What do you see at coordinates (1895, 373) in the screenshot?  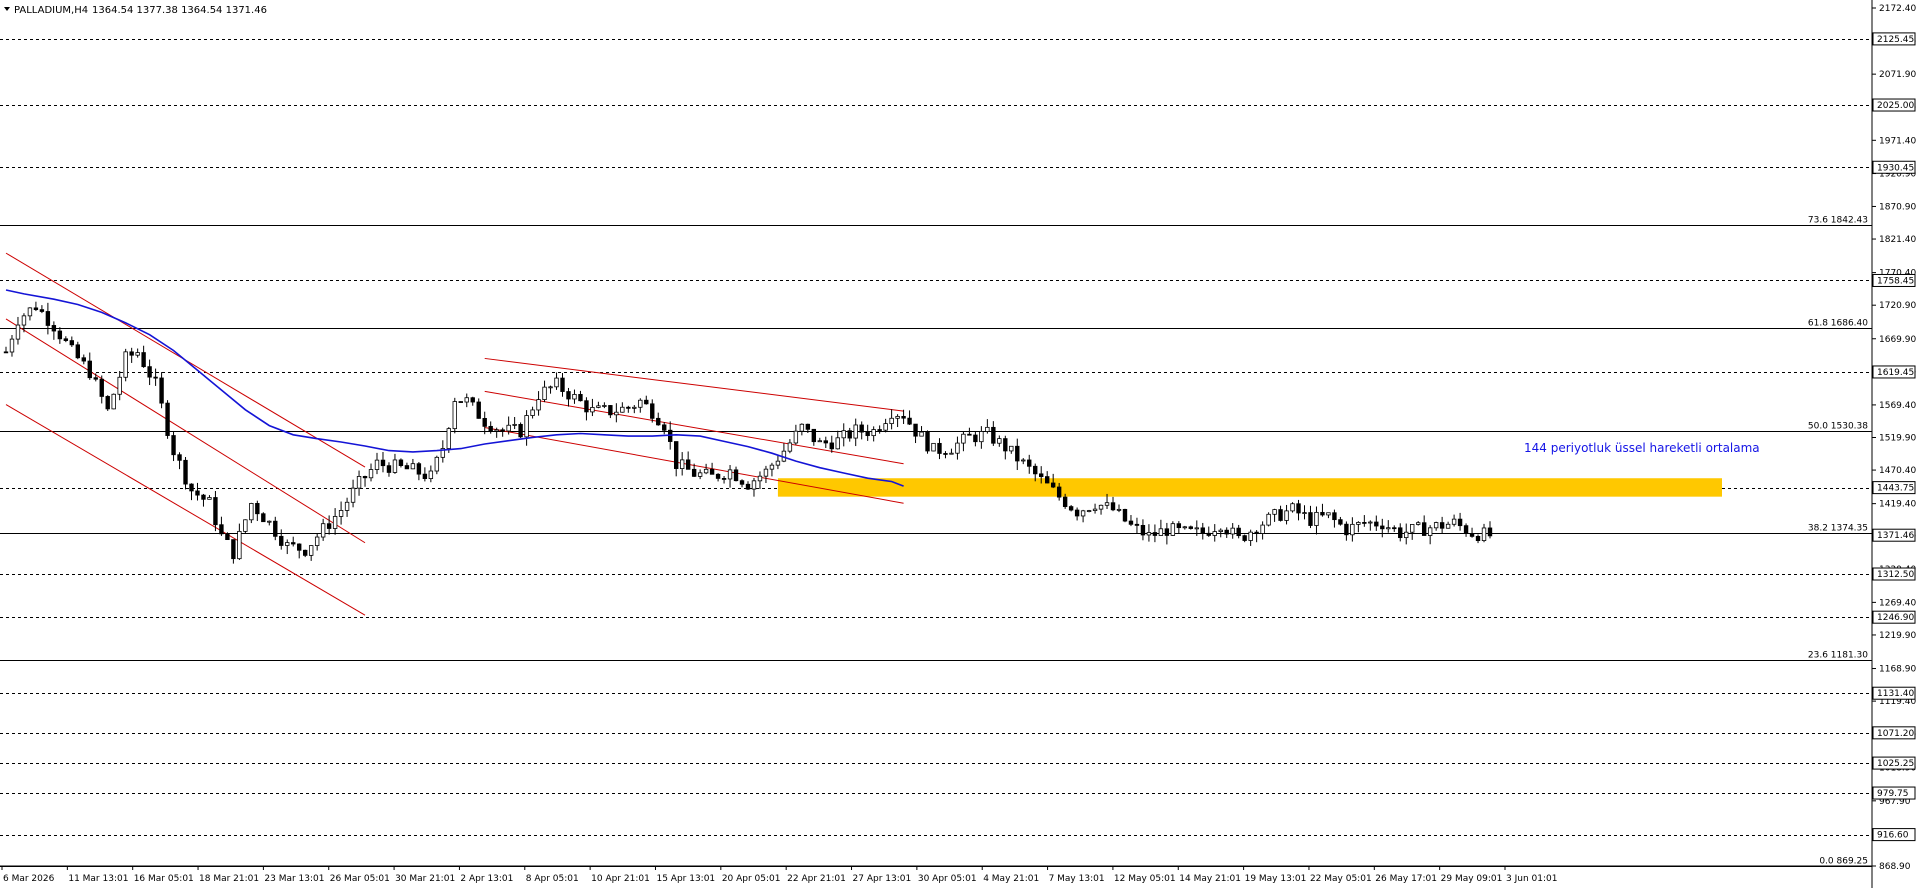 I see `level-label-text: 1619.45` at bounding box center [1895, 373].